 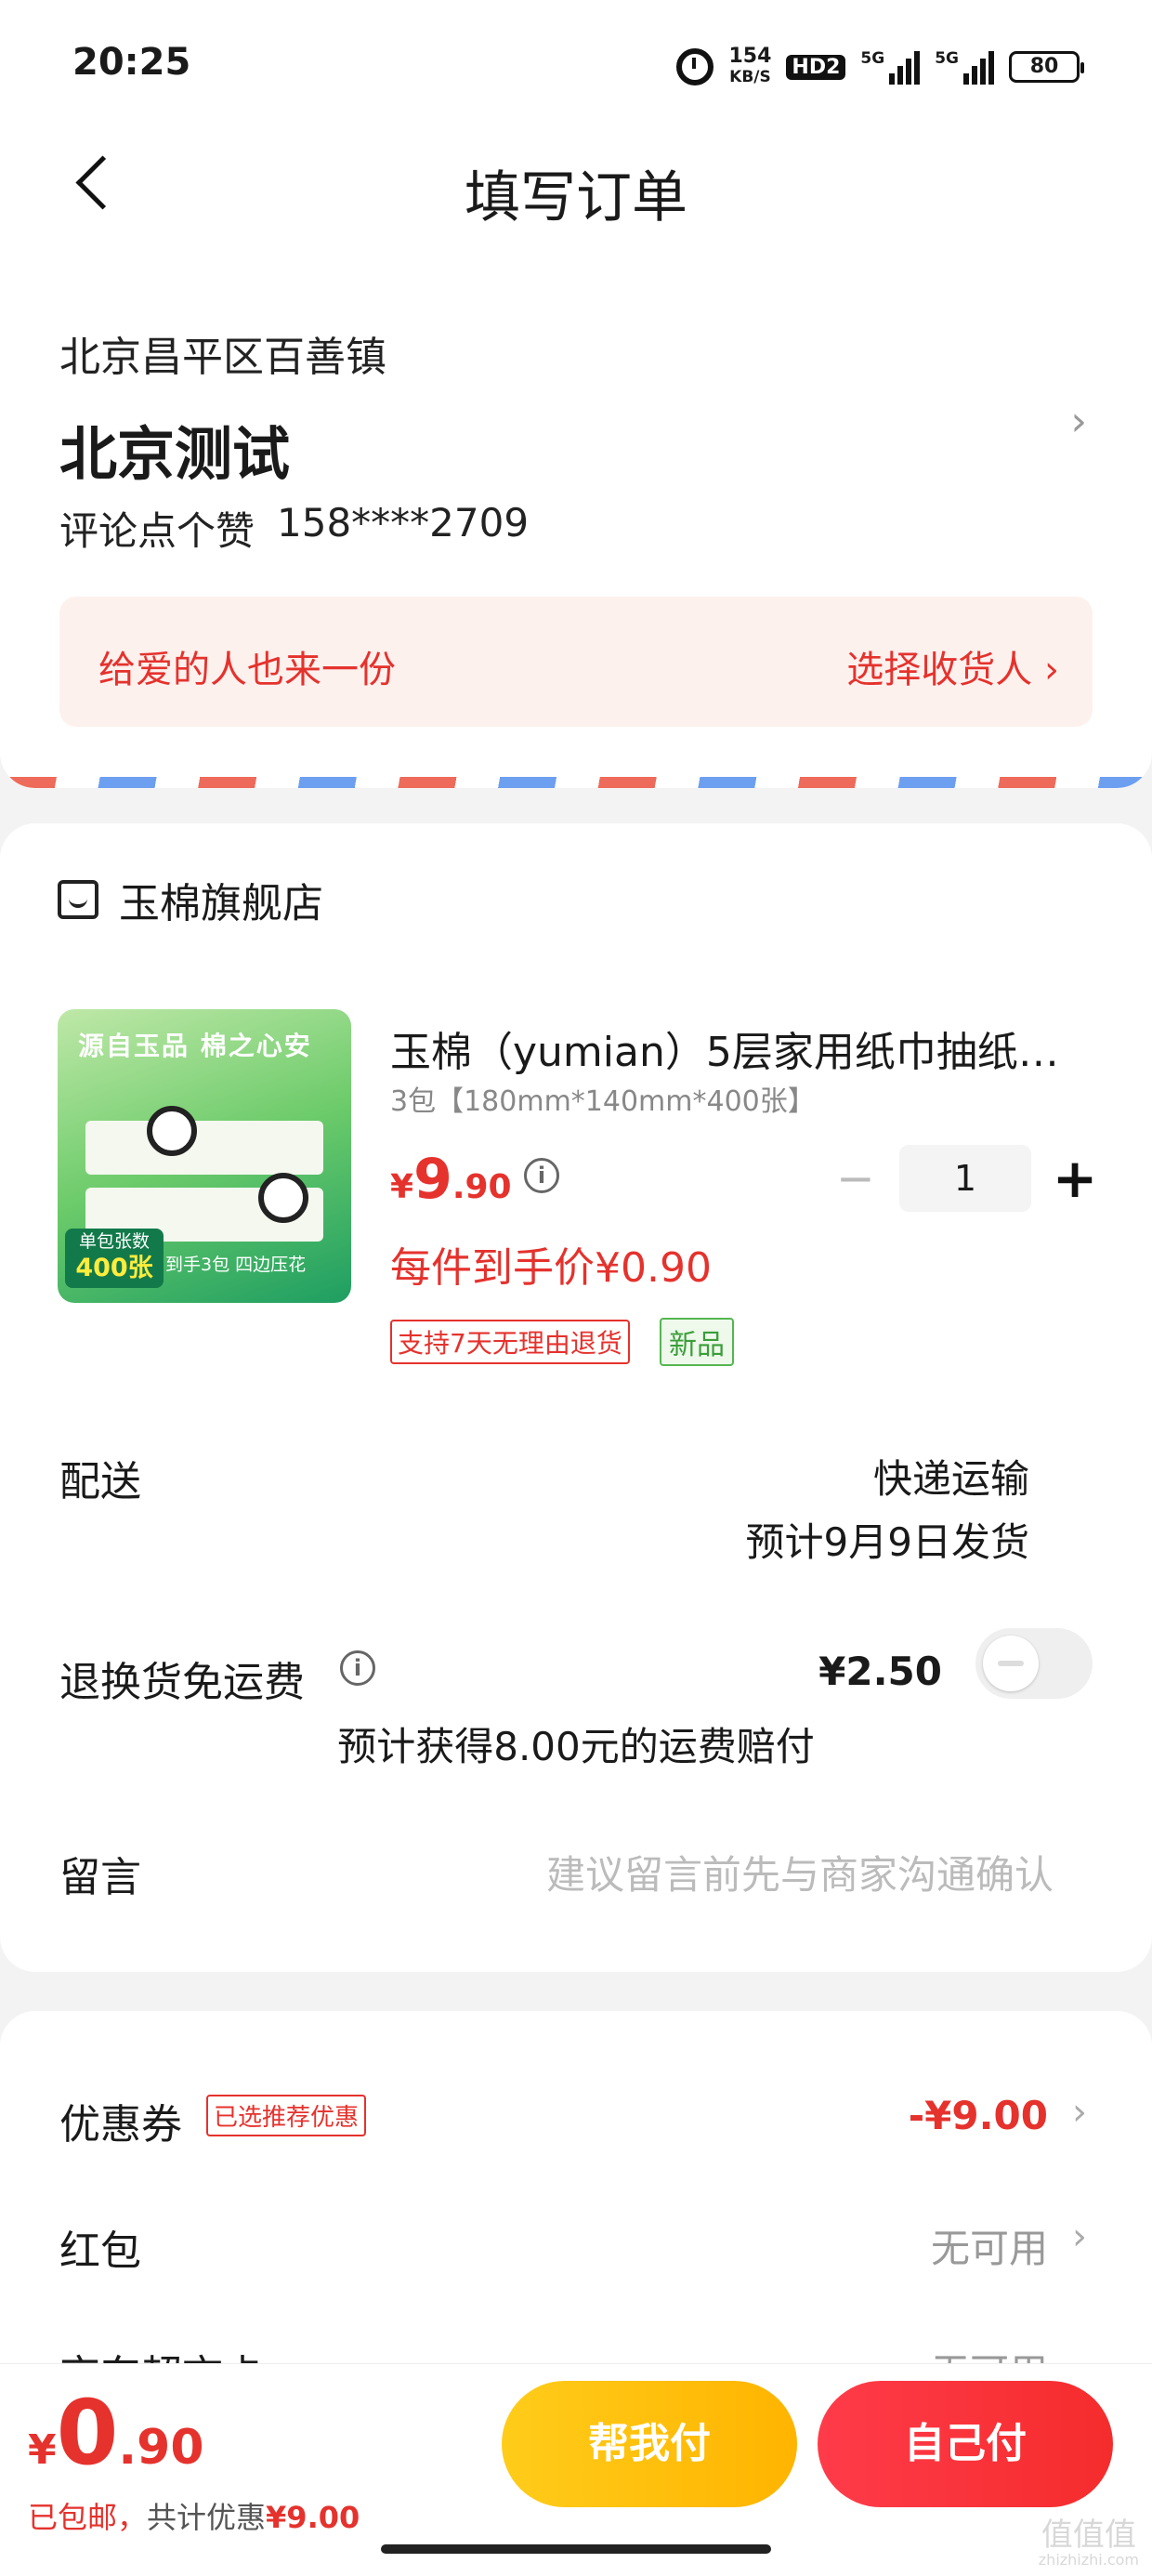 What do you see at coordinates (551, 1268) in the screenshot?
I see `unit-price: 每件到手价¥0.90` at bounding box center [551, 1268].